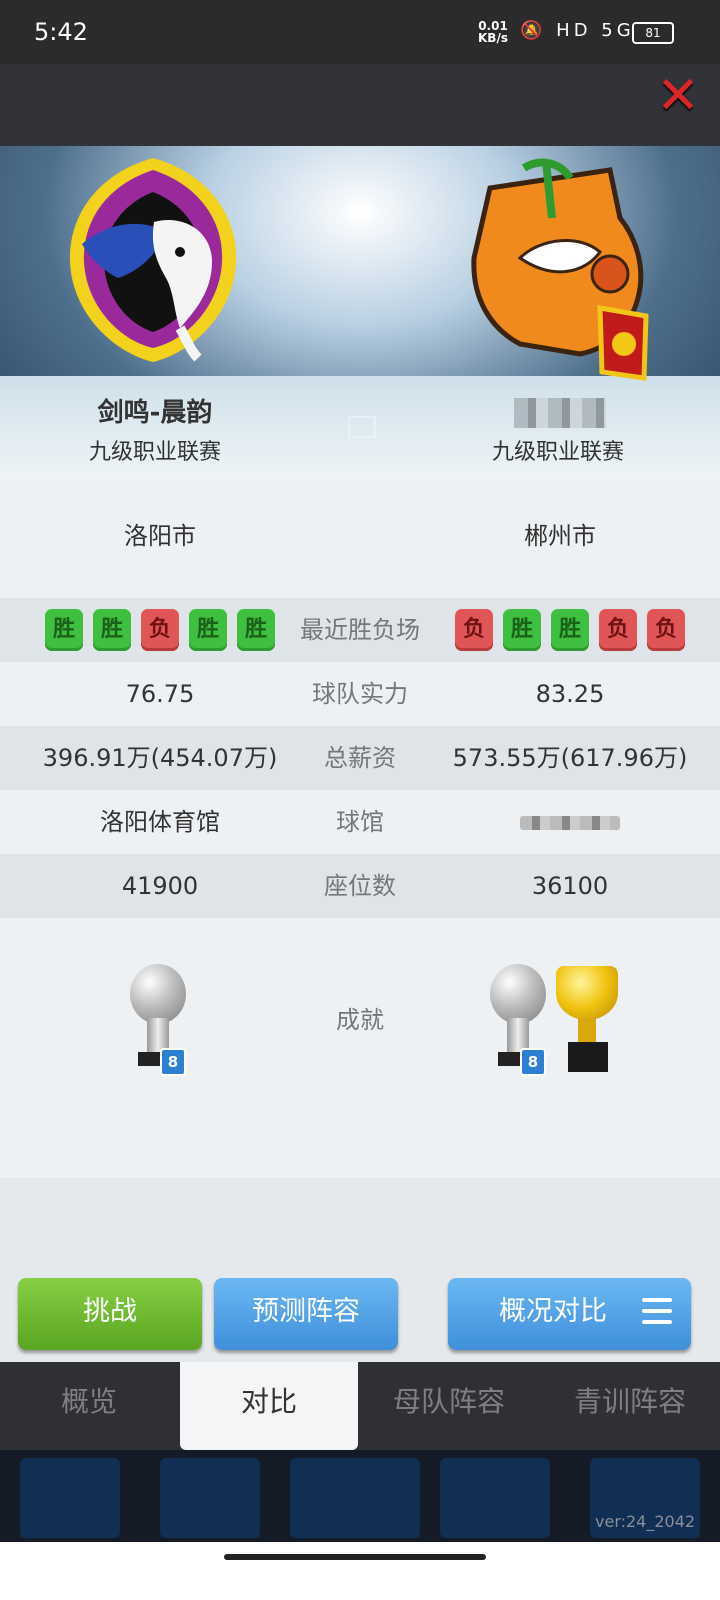  Describe the element at coordinates (618, 630) in the screenshot. I see `away-result-4: 负` at that location.